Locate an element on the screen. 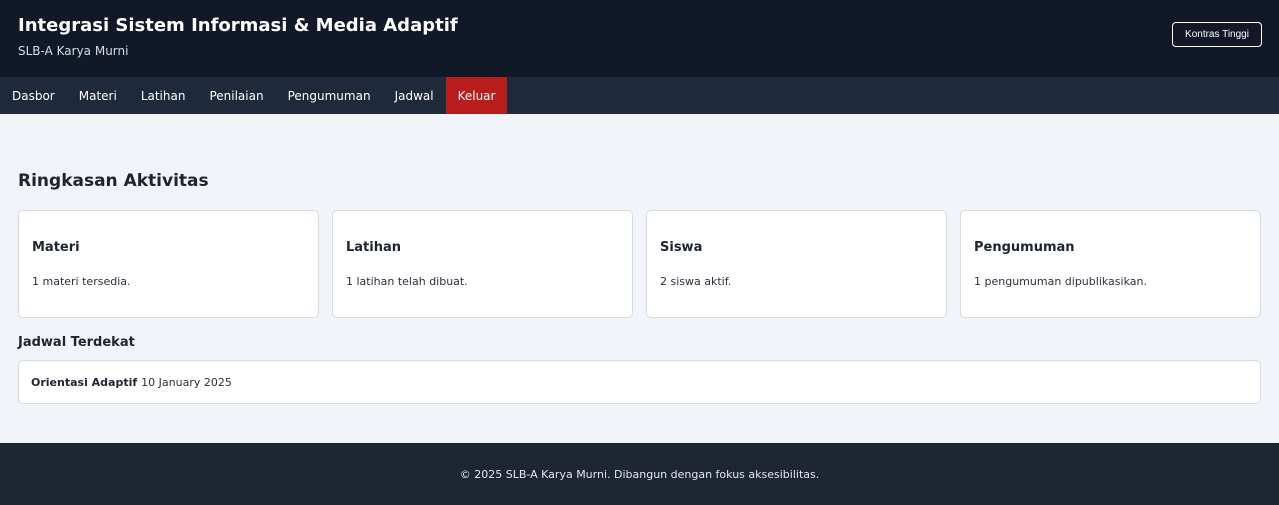 This screenshot has height=505, width=1279. card-title: Siswa is located at coordinates (681, 247).